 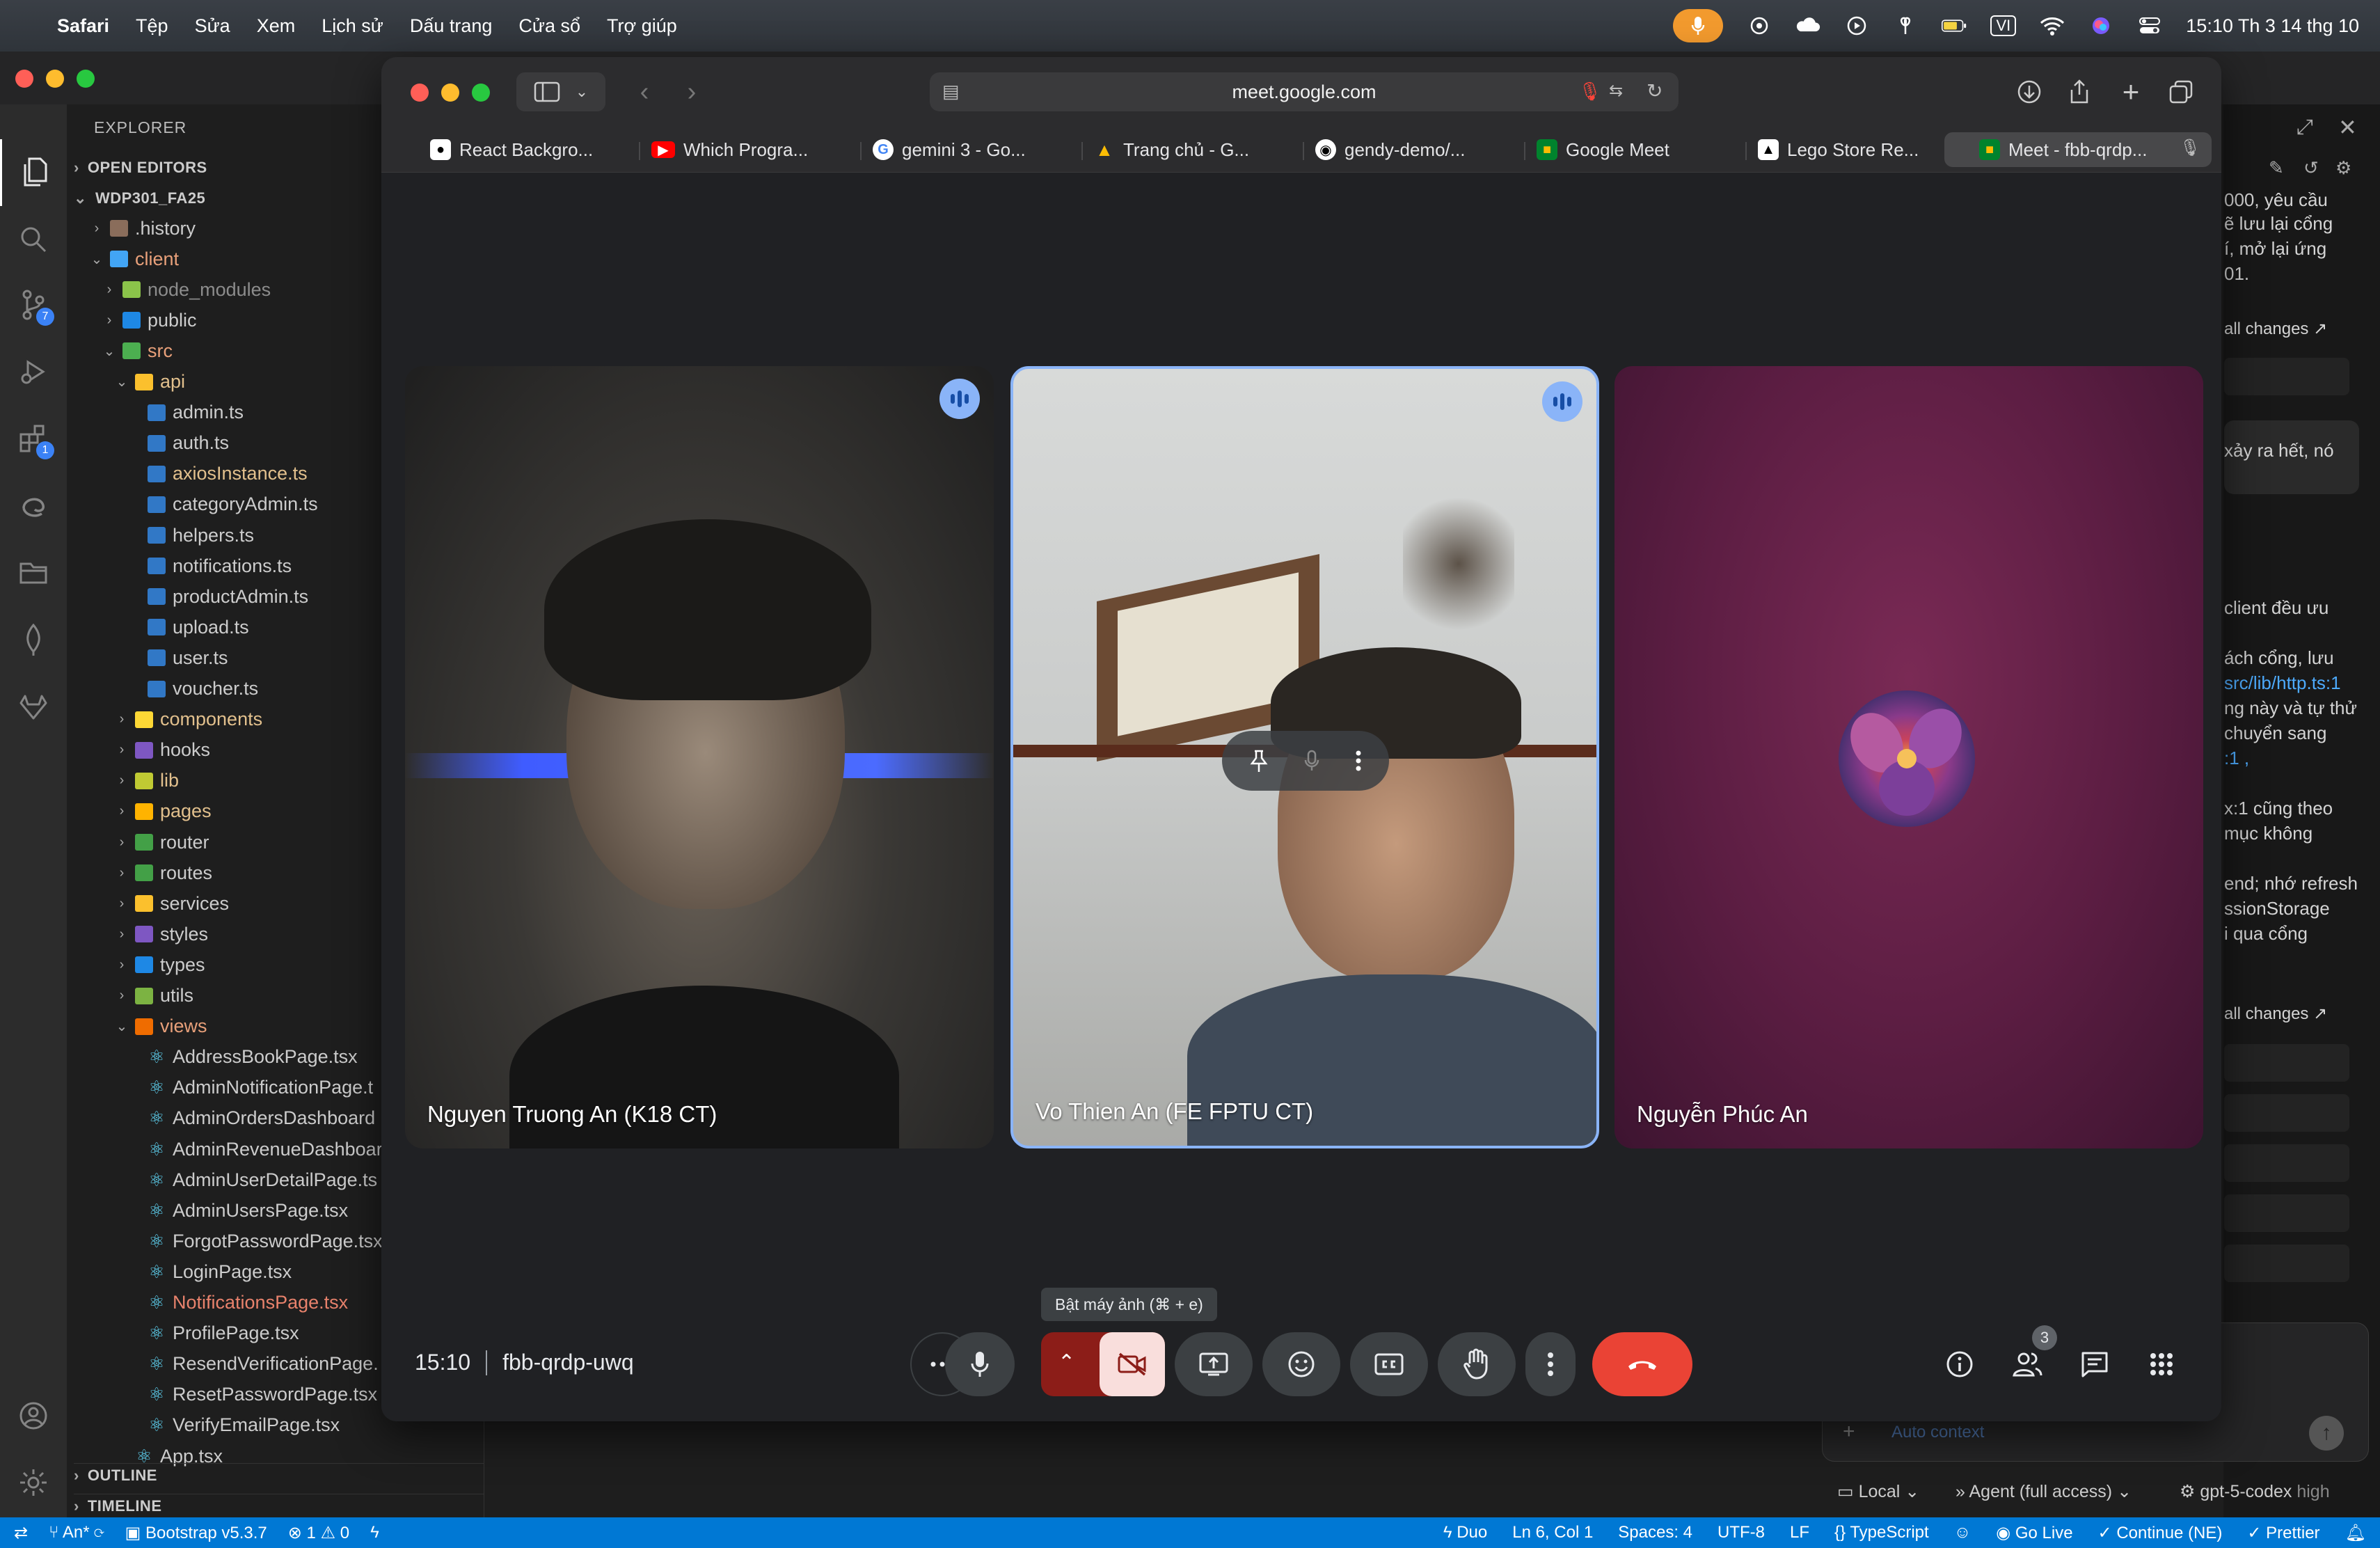 I want to click on tree-file: ⚛ VerifyEmailPage.tsx, so click(x=233, y=1425).